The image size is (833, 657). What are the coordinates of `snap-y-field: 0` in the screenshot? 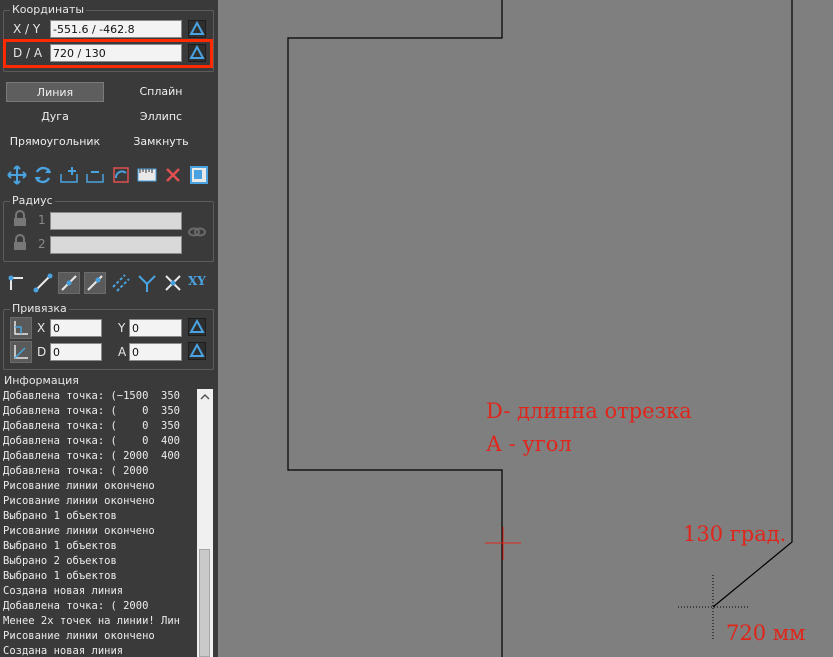 It's located at (155, 328).